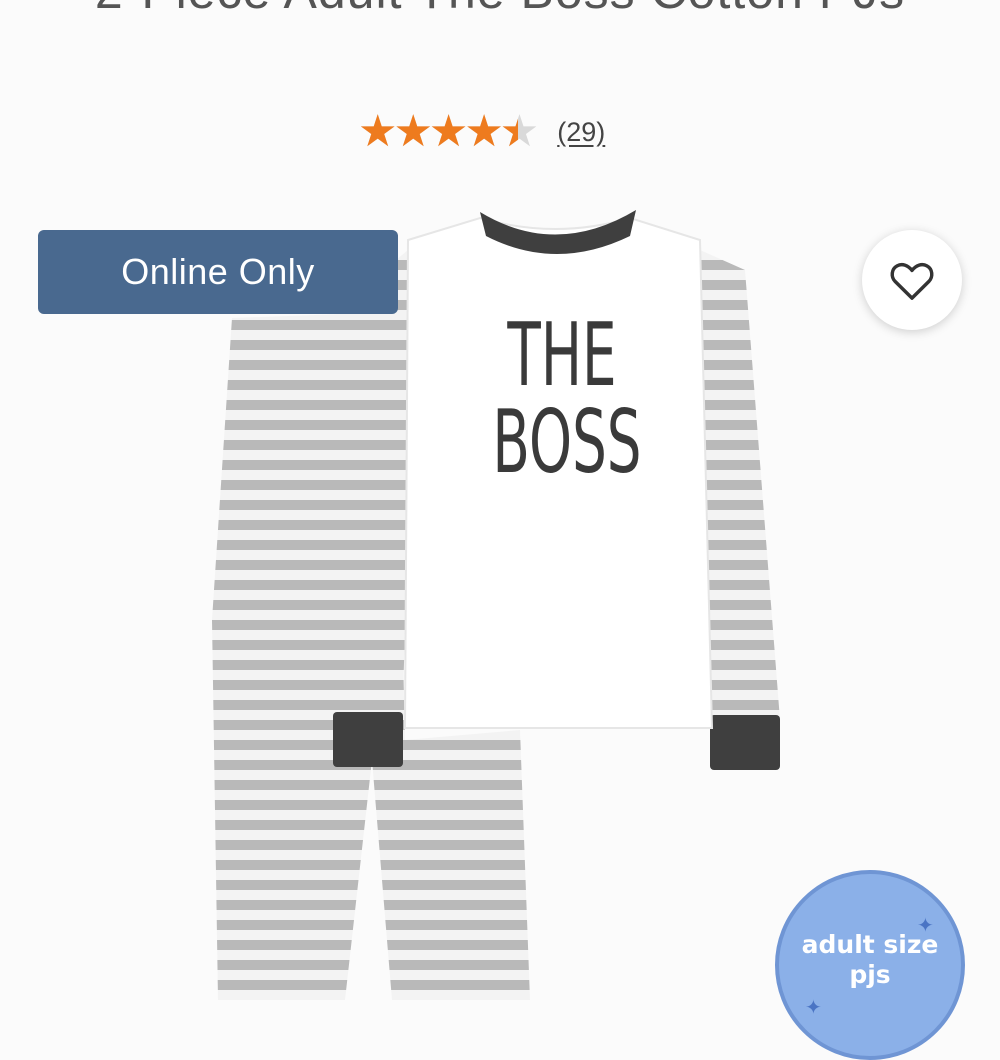  I want to click on adult-size-sticker: ✦ ✦ adult size pjs, so click(870, 965).